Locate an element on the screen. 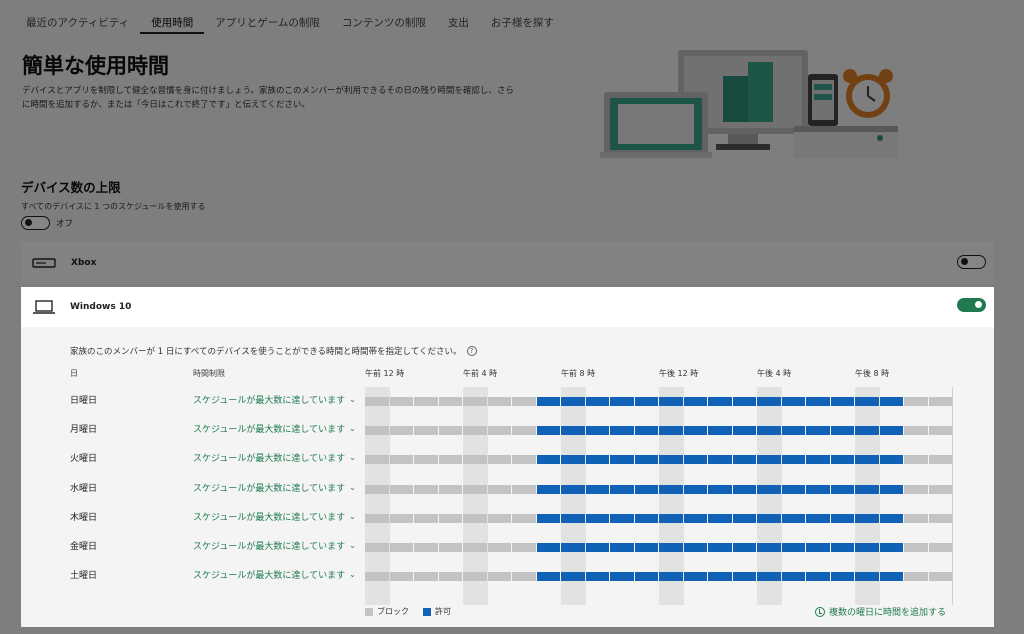 This screenshot has height=634, width=1024. all-devices-toggle is located at coordinates (35, 223).